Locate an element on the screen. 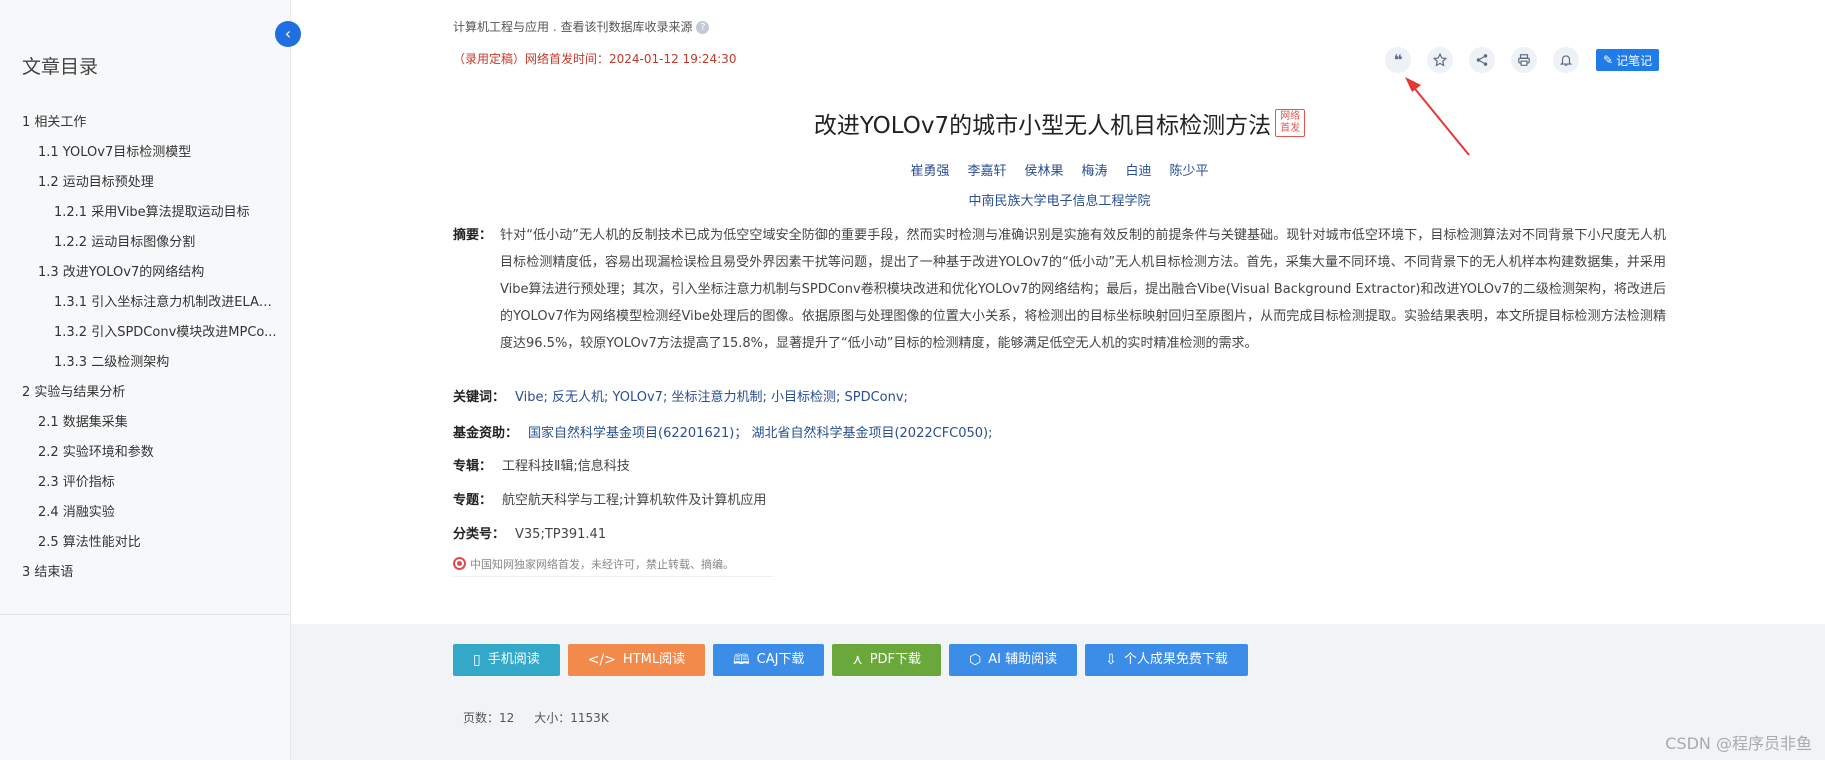 This screenshot has height=760, width=1825. toc-item: 3 结束语 is located at coordinates (145, 573).